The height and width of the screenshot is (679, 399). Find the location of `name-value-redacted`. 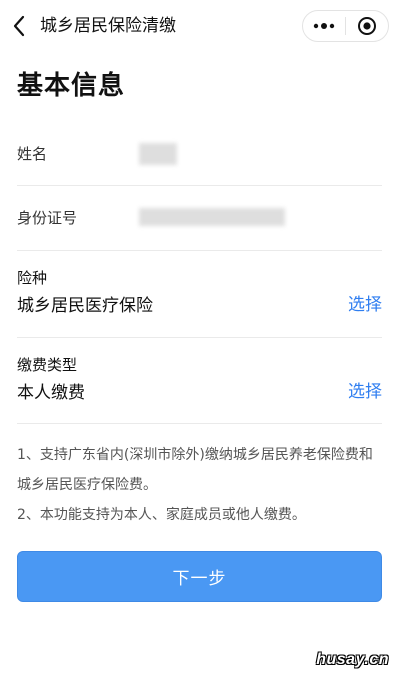

name-value-redacted is located at coordinates (158, 154).